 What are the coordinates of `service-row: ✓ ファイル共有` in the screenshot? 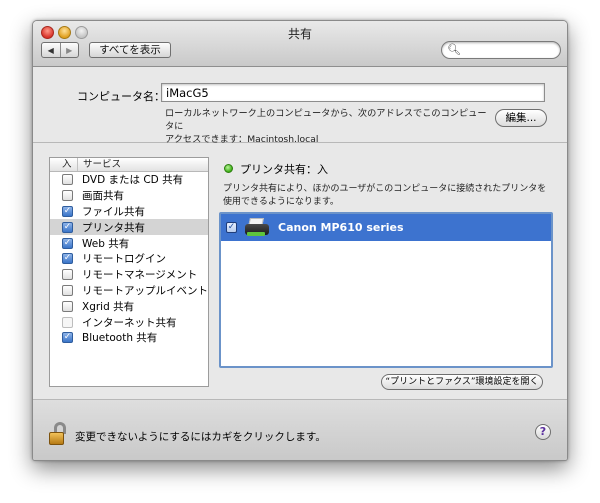 It's located at (129, 212).